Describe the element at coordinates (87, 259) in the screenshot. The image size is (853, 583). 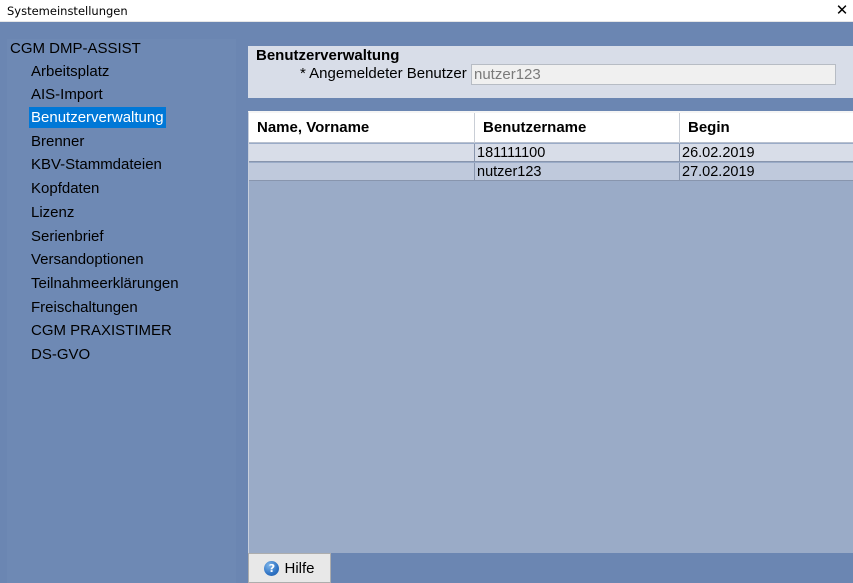
I see `tree-item-versandoptionen: Versandoptionen` at that location.